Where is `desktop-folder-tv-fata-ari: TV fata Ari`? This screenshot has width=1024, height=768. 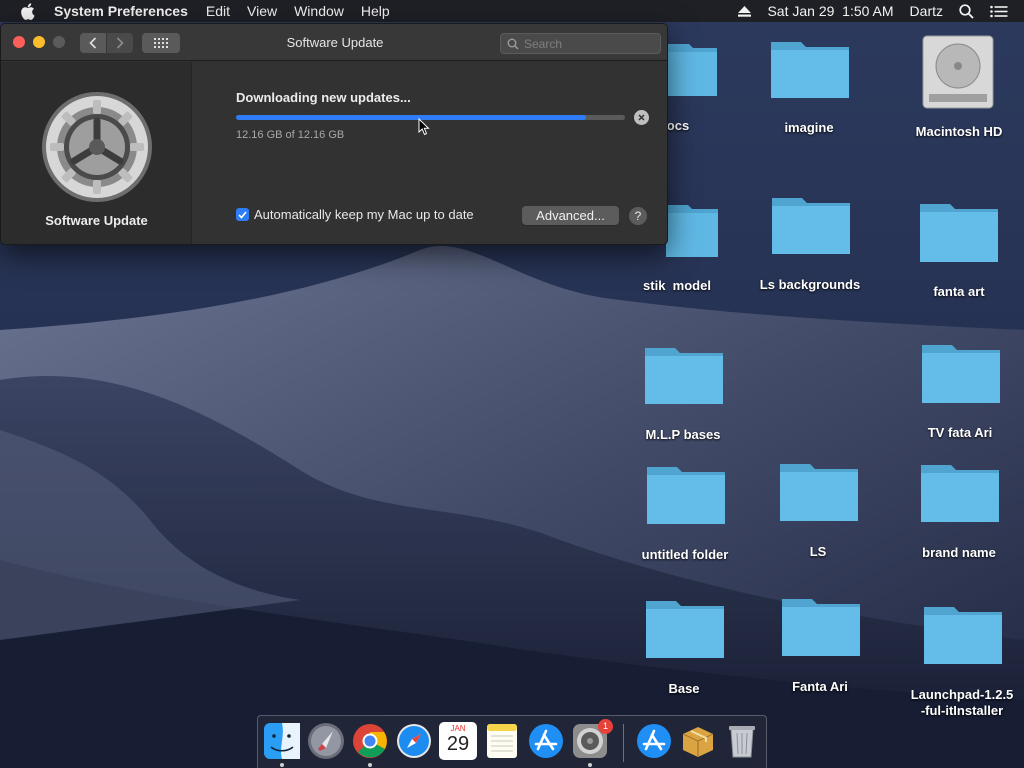 desktop-folder-tv-fata-ari: TV fata Ari is located at coordinates (959, 391).